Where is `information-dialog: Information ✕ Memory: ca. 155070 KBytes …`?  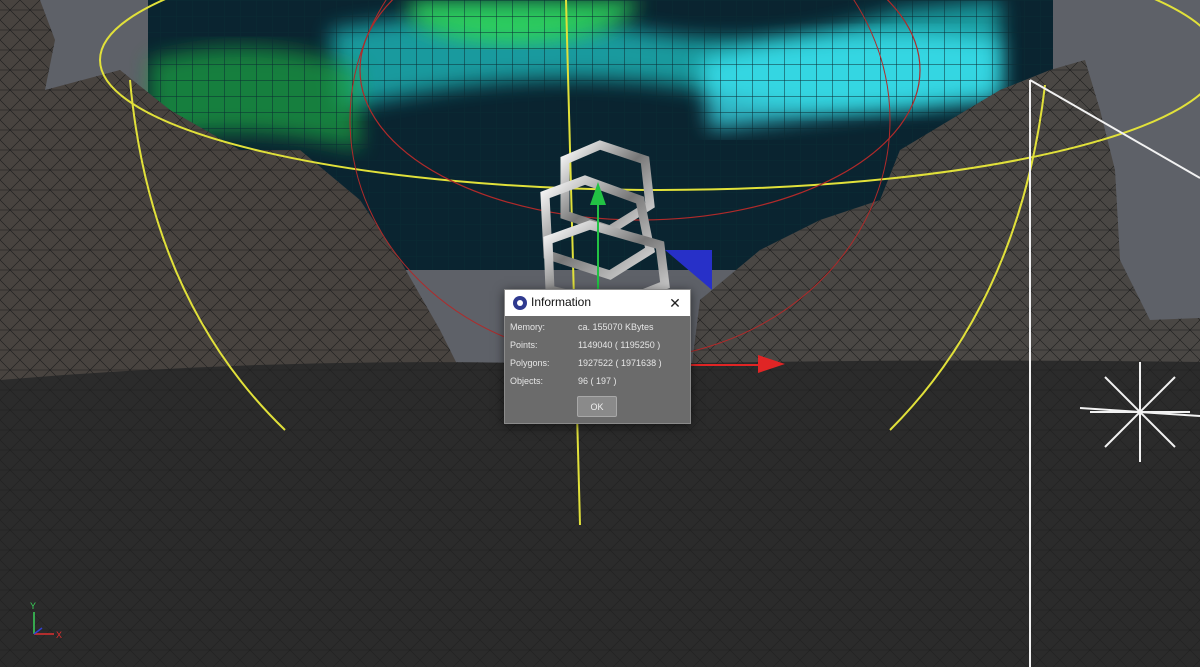 information-dialog: Information ✕ Memory: ca. 155070 KBytes … is located at coordinates (597, 356).